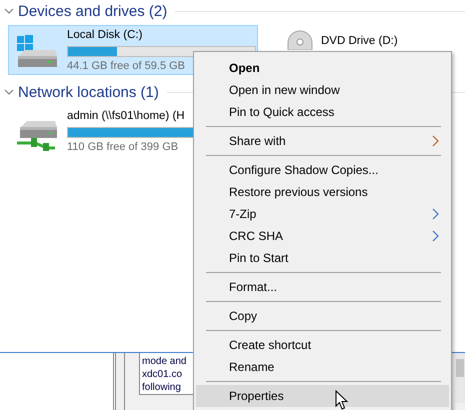 The width and height of the screenshot is (465, 410). What do you see at coordinates (322, 112) in the screenshot?
I see `menu-item: Pin to Quick access` at bounding box center [322, 112].